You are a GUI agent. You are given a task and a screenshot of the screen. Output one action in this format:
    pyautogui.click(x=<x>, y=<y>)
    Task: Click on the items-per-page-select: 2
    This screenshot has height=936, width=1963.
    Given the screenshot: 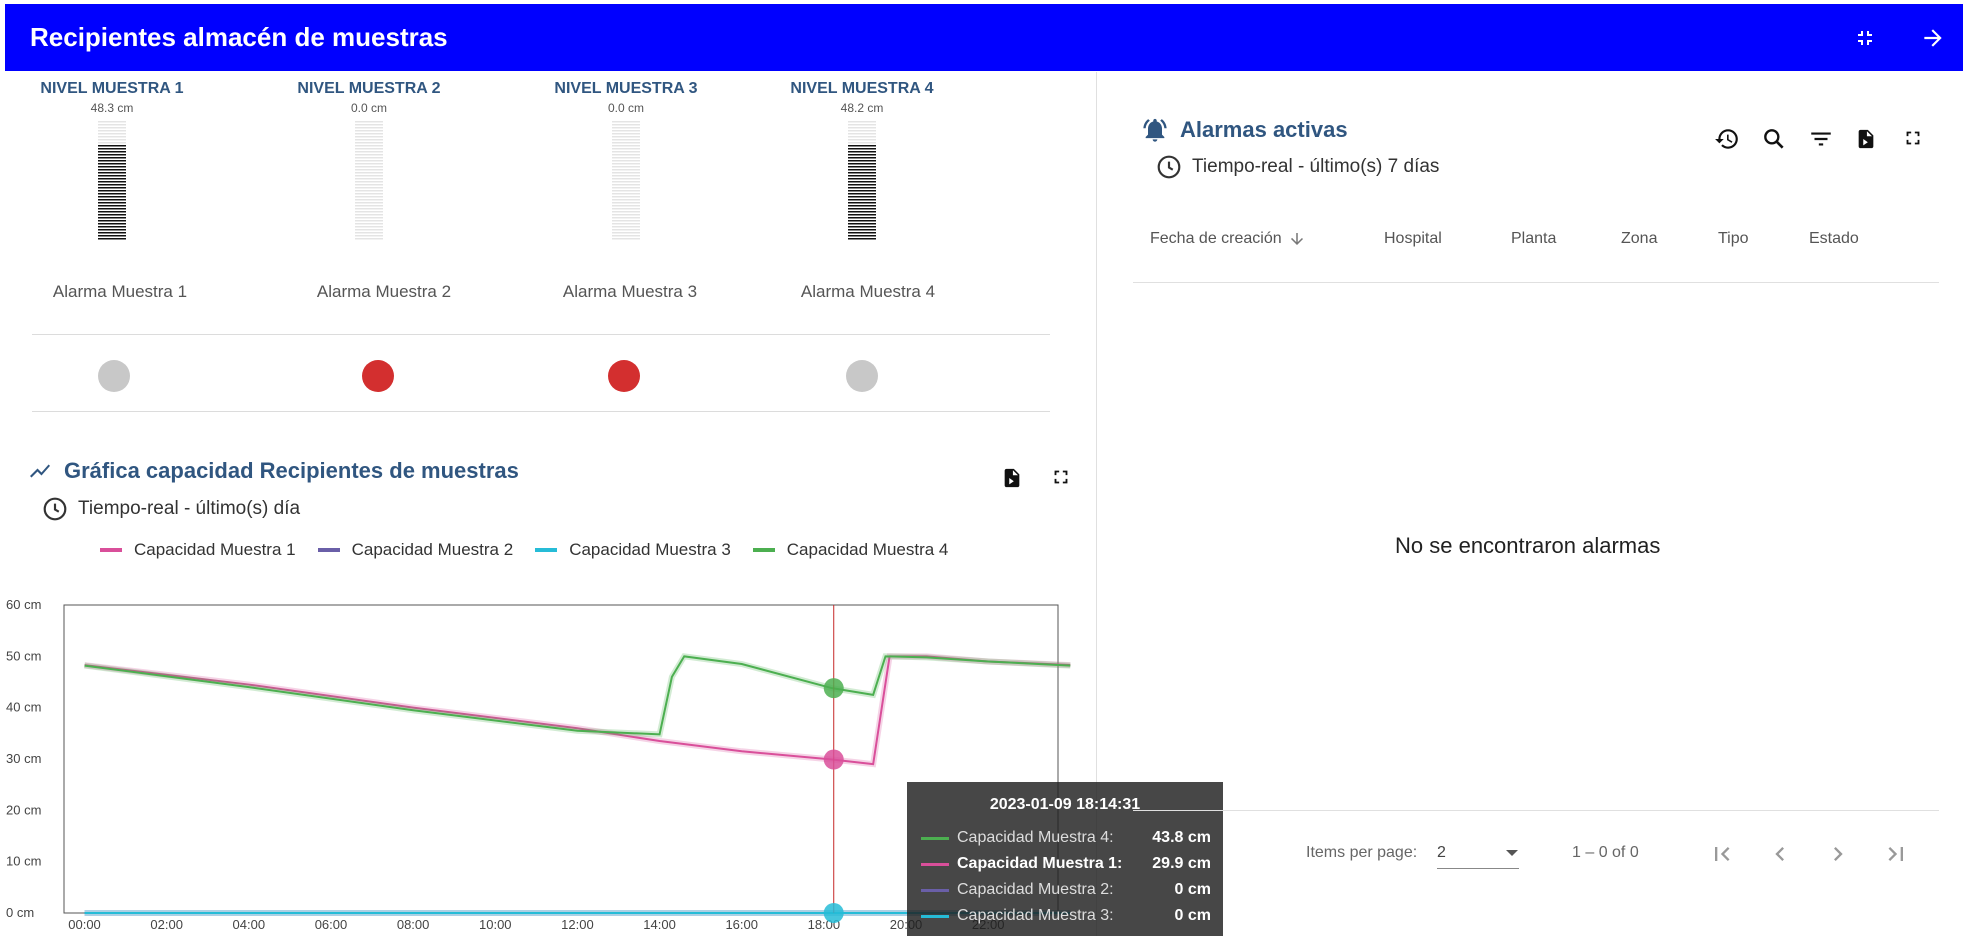 What is the action you would take?
    pyautogui.click(x=1478, y=853)
    